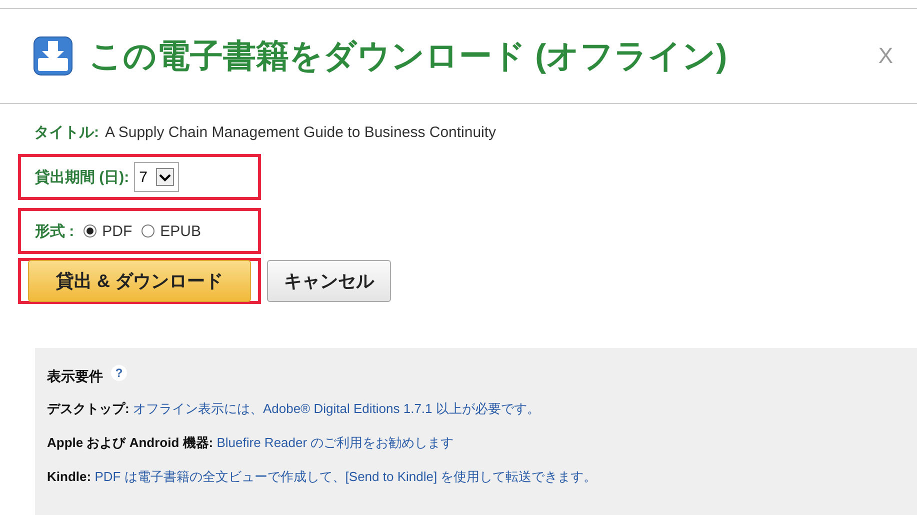  I want to click on loan-period-select: 7, so click(156, 177).